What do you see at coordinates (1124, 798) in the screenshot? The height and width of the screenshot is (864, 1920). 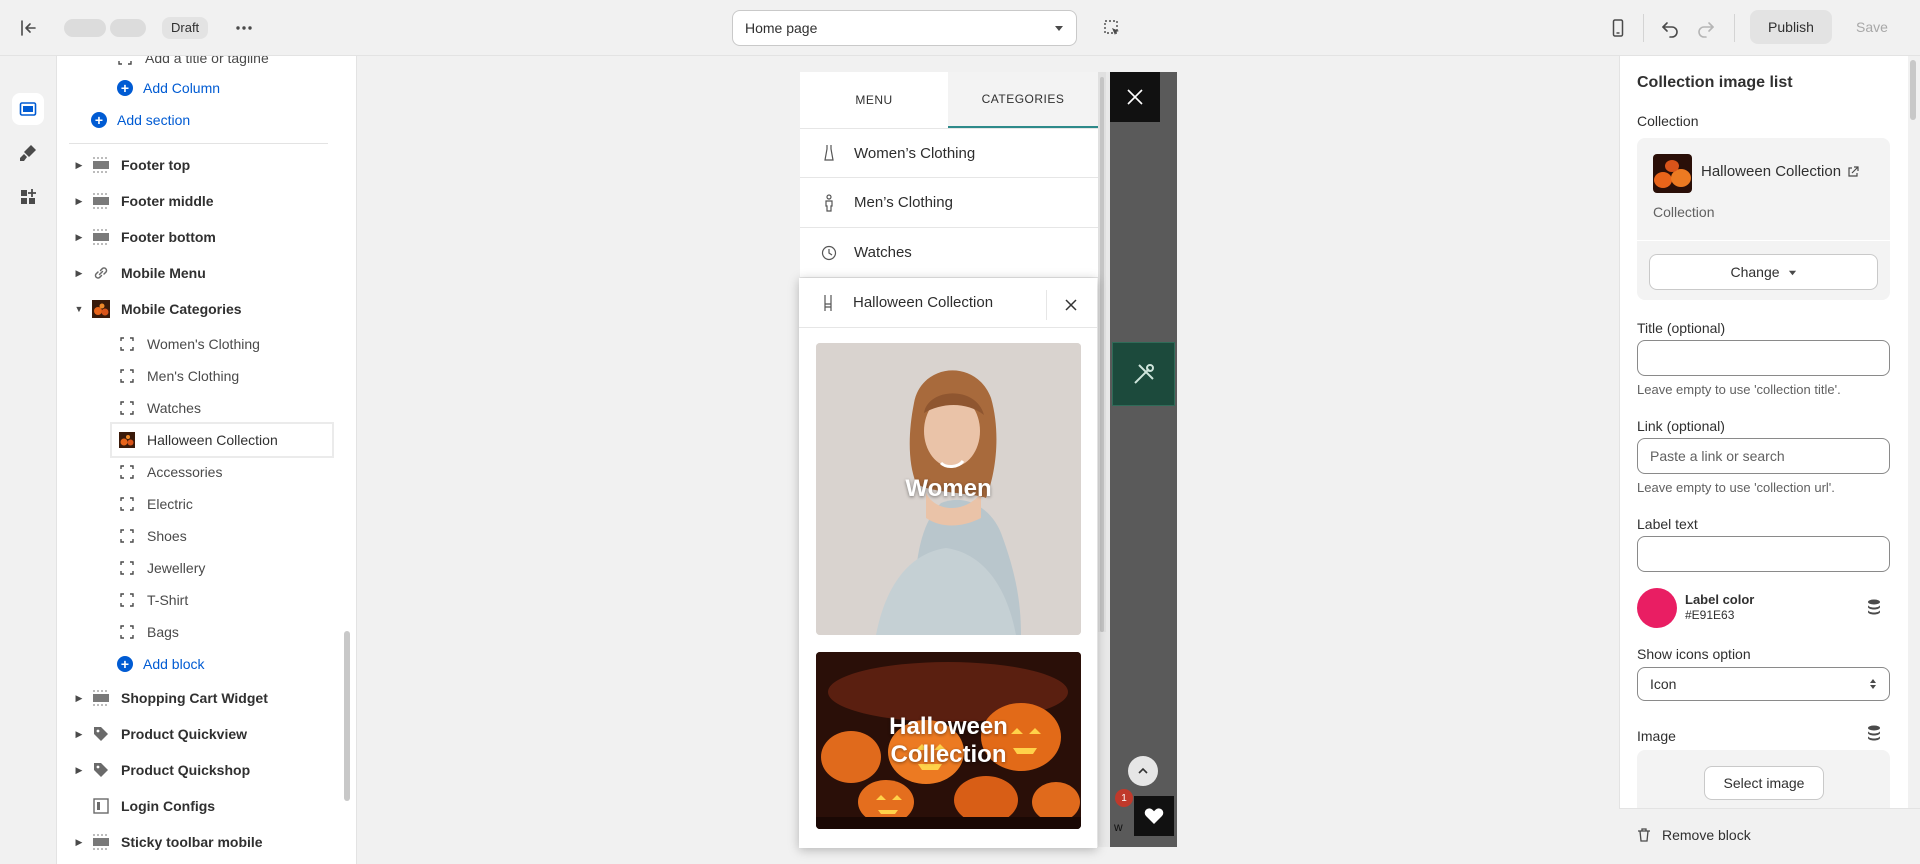 I see `wishlist-count-badge: 1` at bounding box center [1124, 798].